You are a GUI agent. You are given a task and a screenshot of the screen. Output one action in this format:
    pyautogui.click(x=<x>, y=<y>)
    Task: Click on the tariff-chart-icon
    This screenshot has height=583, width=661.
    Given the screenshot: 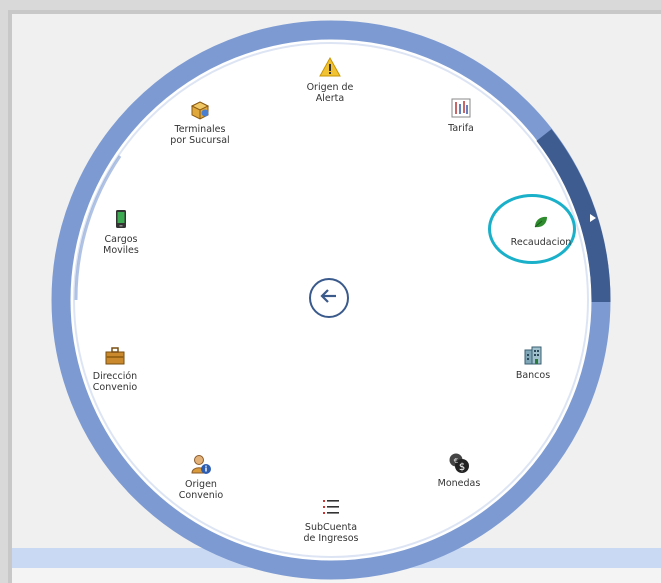 What is the action you would take?
    pyautogui.click(x=461, y=108)
    